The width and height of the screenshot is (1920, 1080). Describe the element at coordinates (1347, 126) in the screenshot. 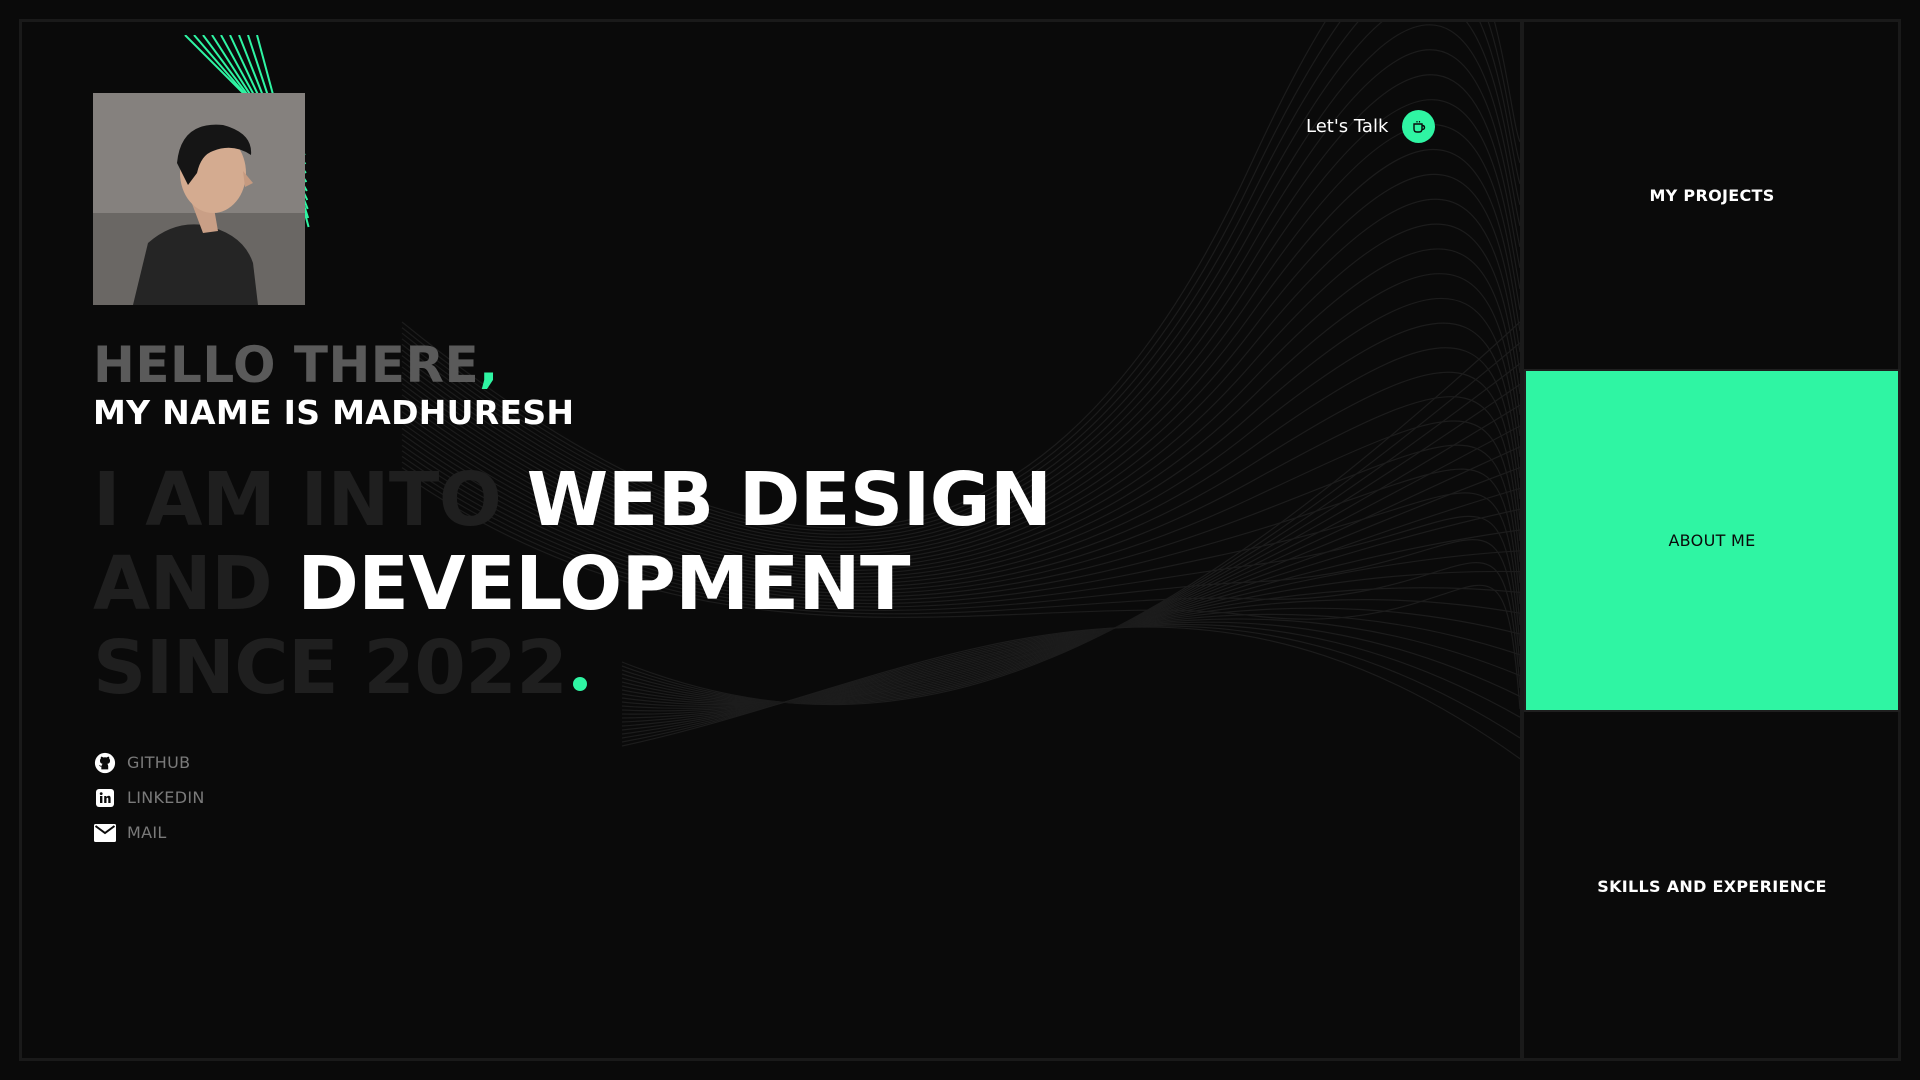

I see `lets-talk-label: Let's Talk` at that location.